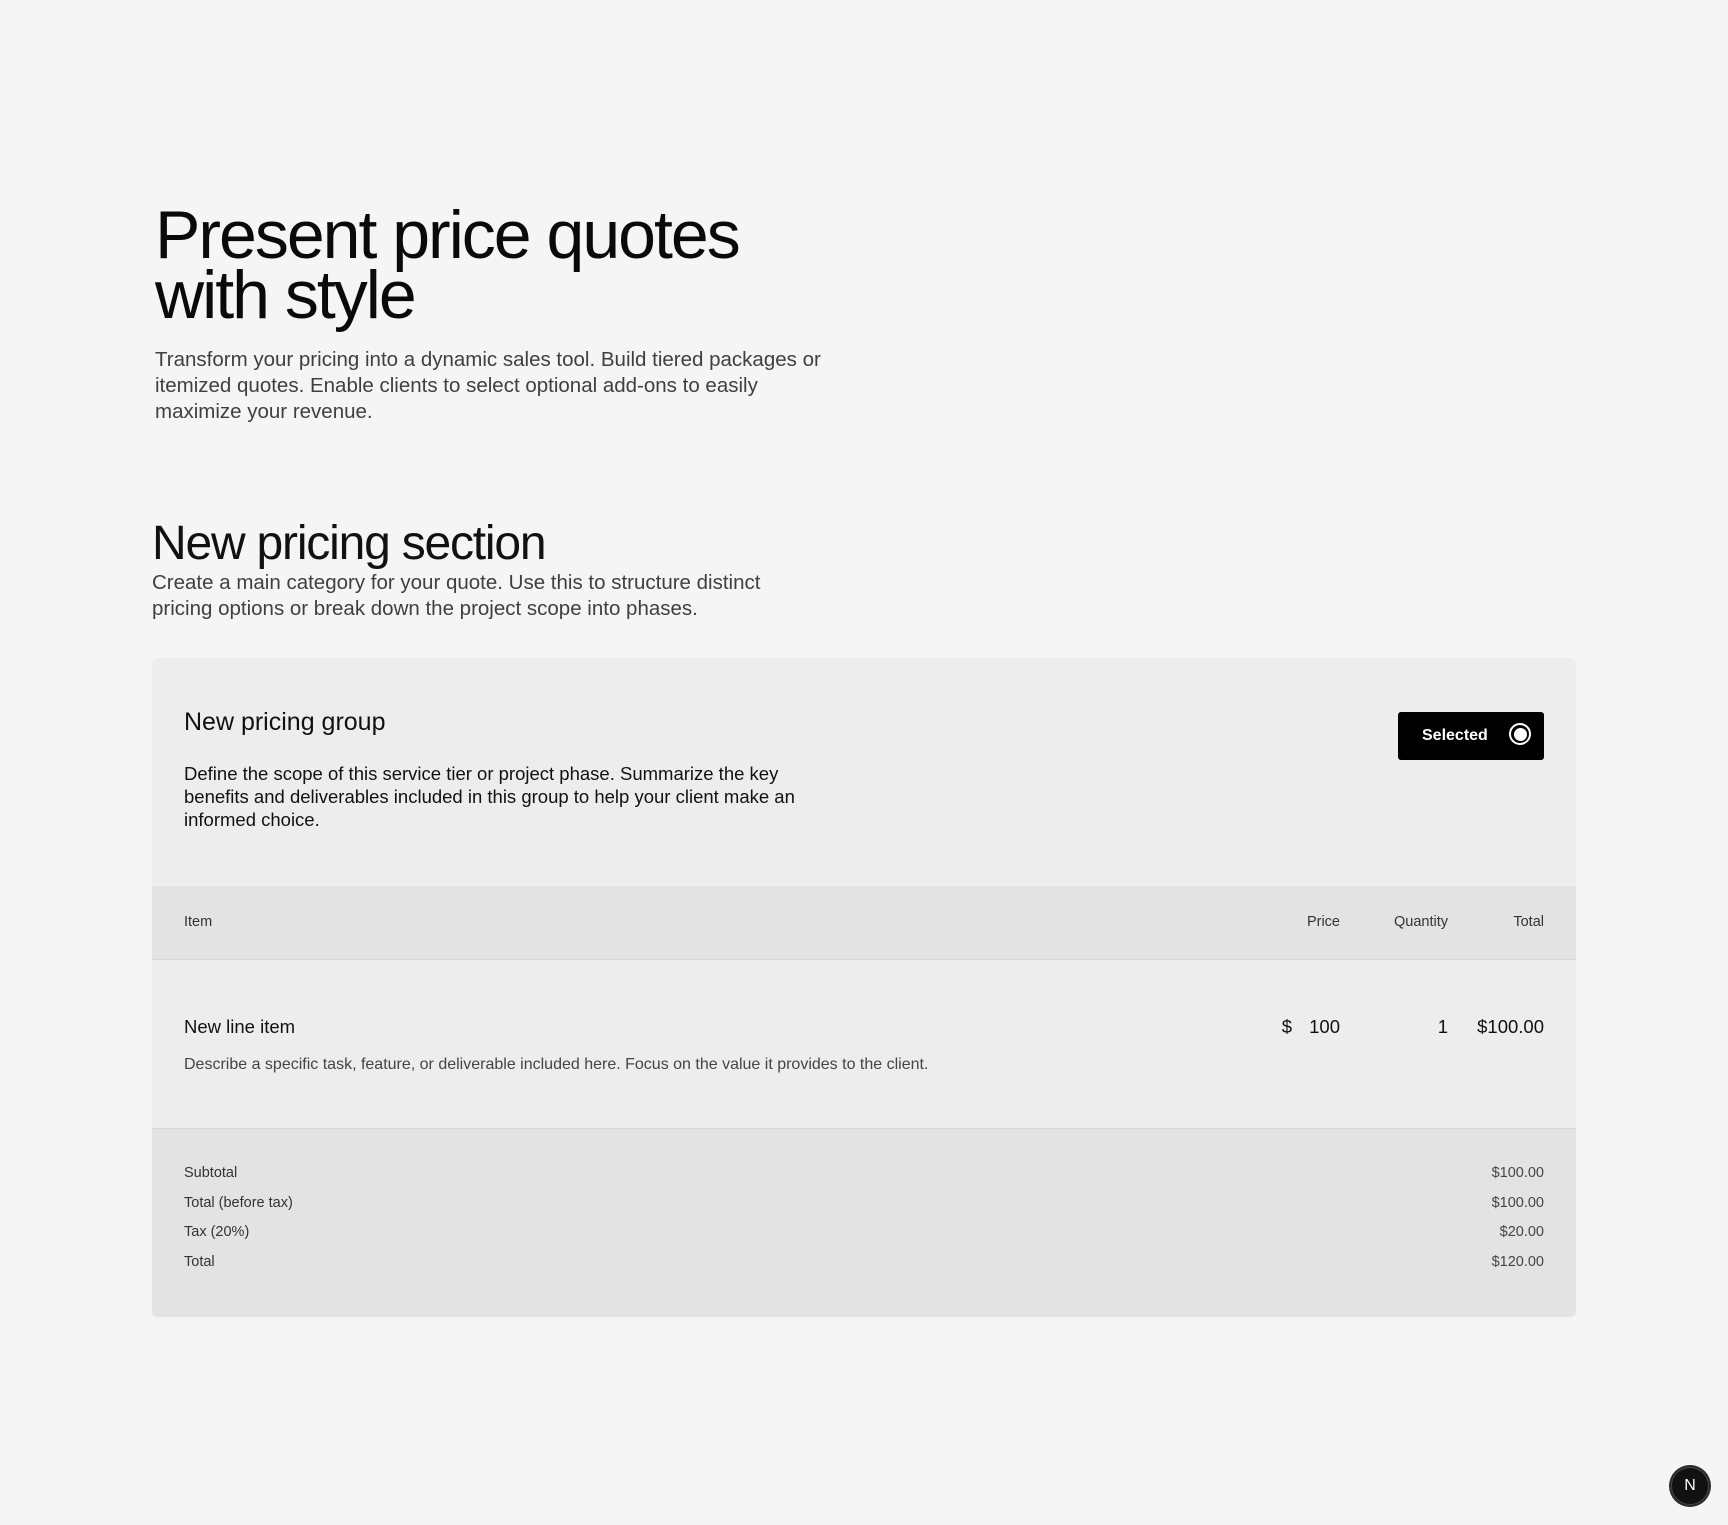  What do you see at coordinates (1521, 1232) in the screenshot?
I see `tax-value: $20.00` at bounding box center [1521, 1232].